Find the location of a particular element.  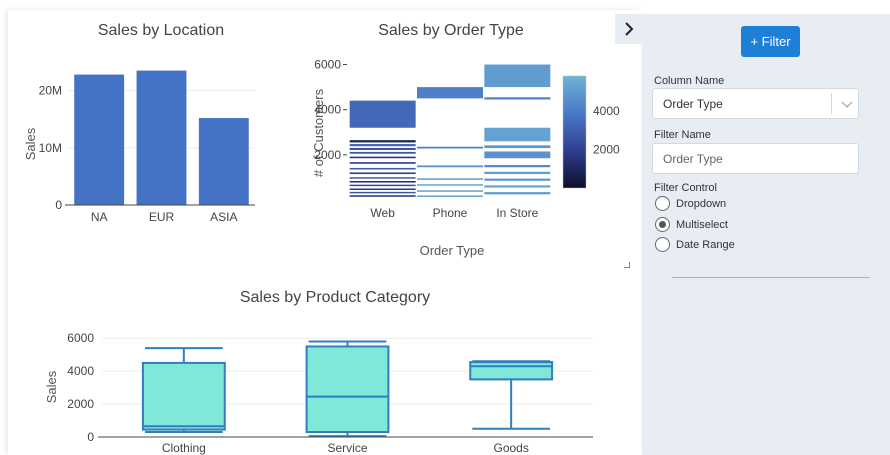

resize-handle is located at coordinates (627, 265).